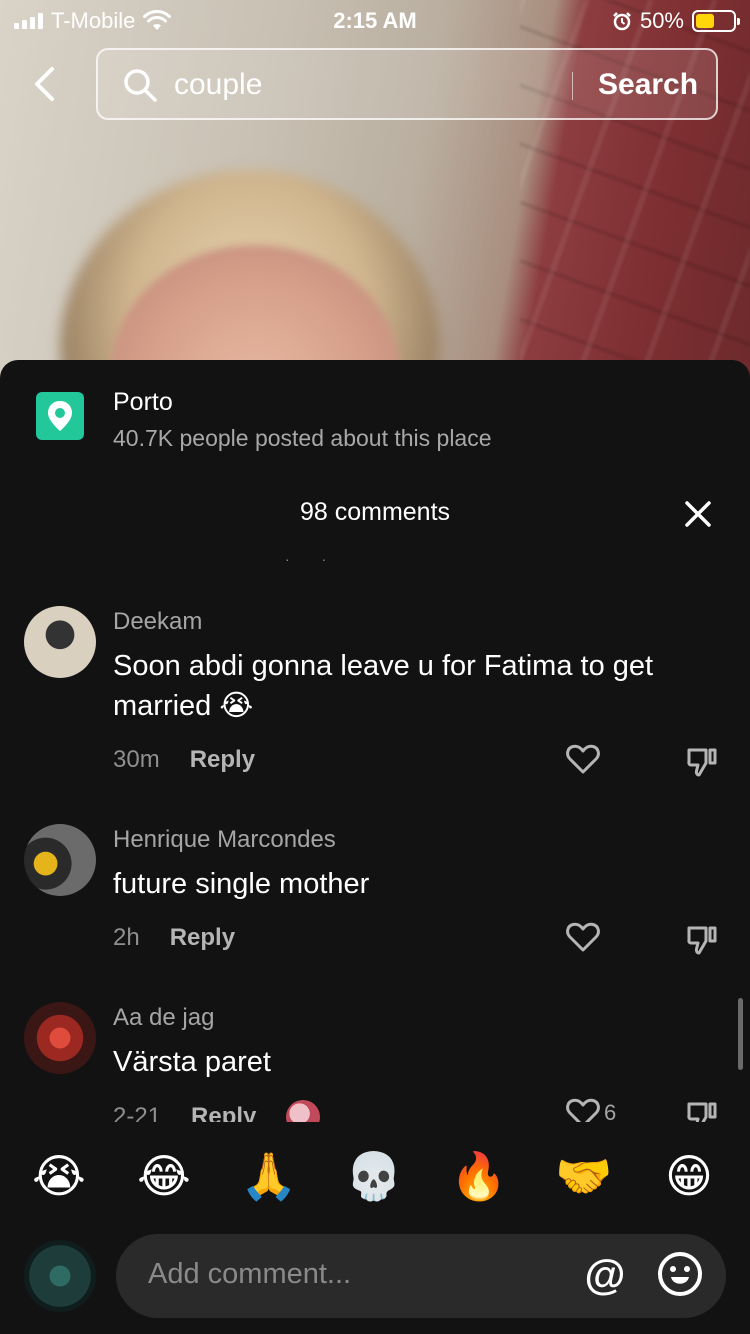 The height and width of the screenshot is (1334, 750). Describe the element at coordinates (716, 21) in the screenshot. I see `battery-icon` at that location.